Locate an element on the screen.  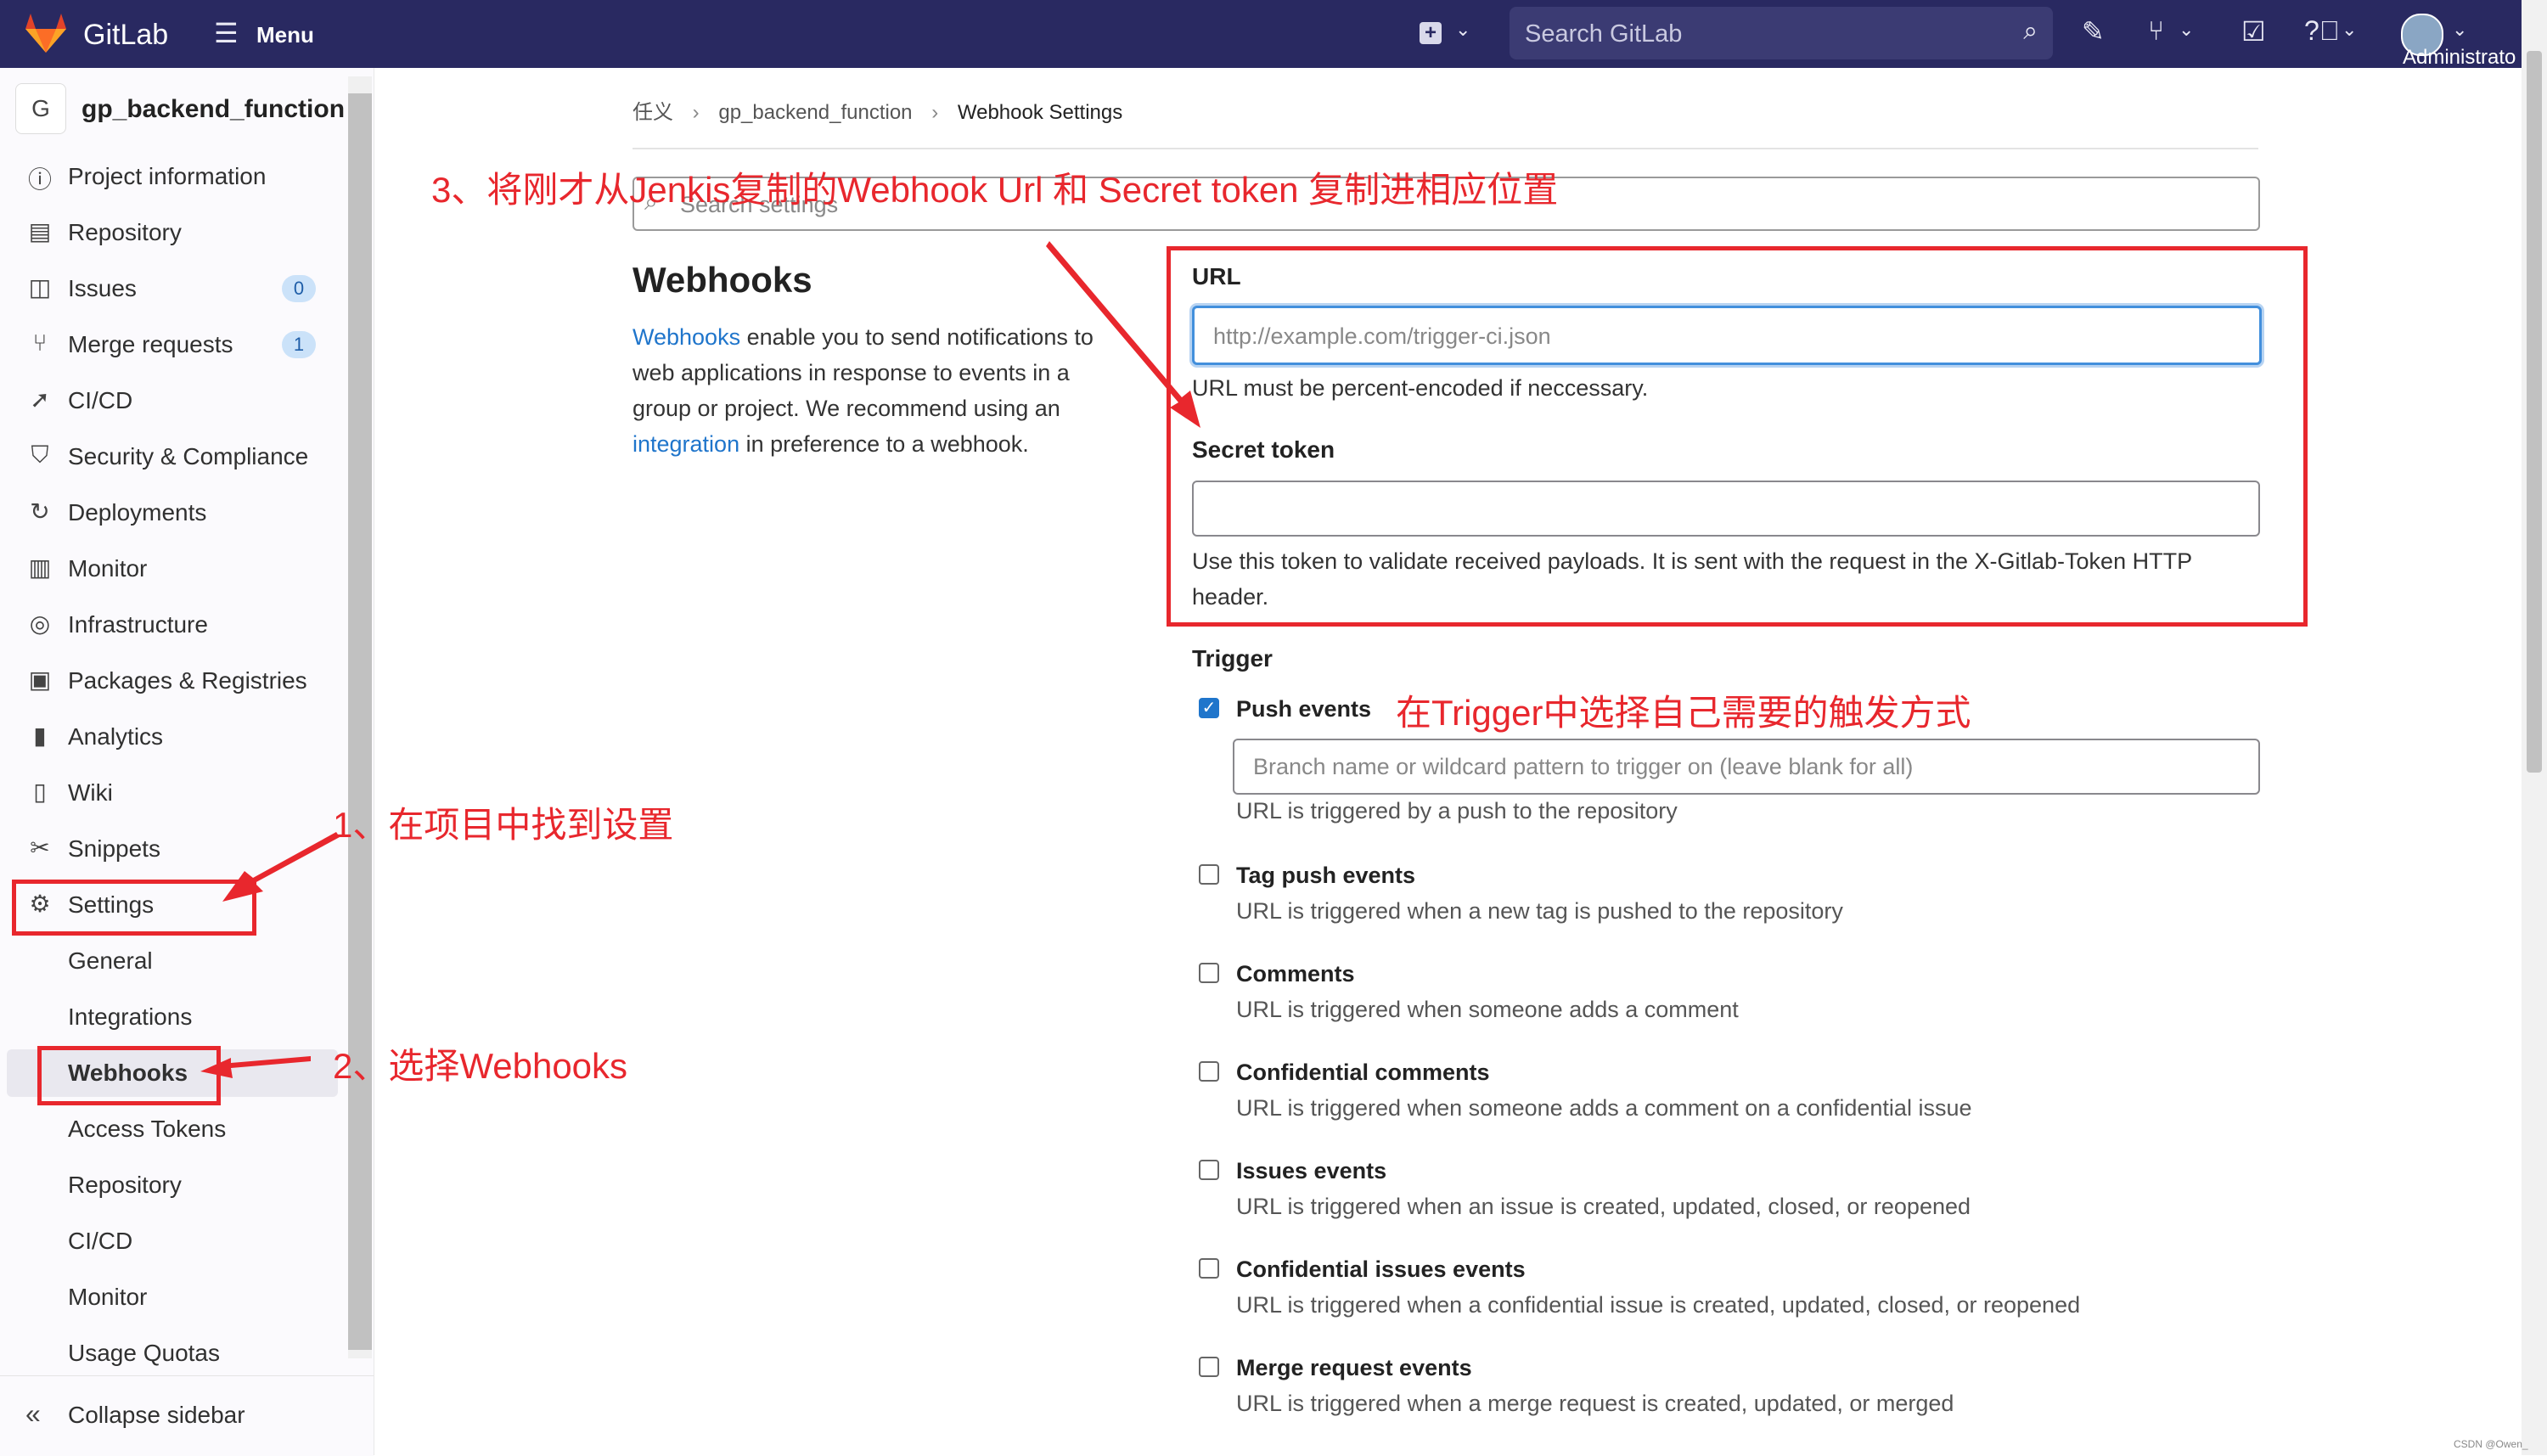
settings-subitem-usage-quotas: Usage Quotas is located at coordinates (172, 1353).